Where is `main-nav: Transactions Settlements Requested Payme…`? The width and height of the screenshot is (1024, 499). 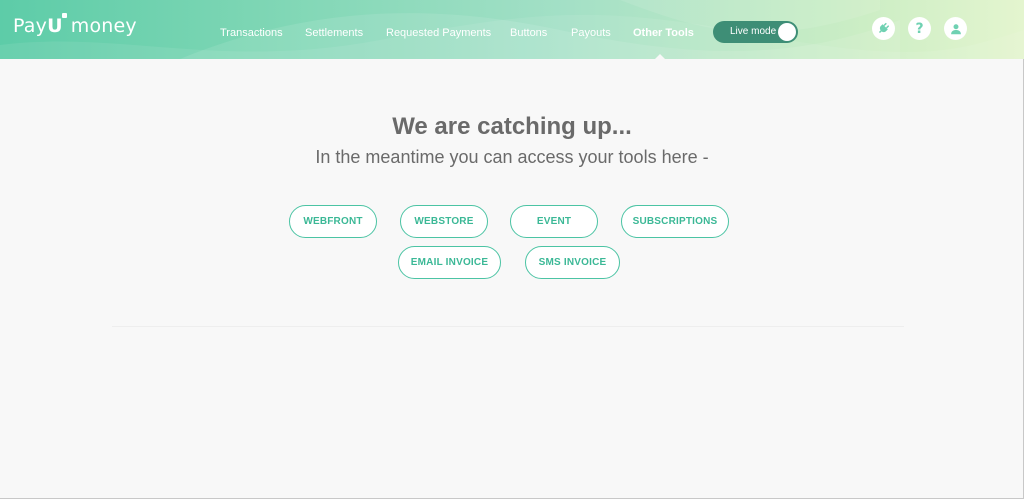 main-nav: Transactions Settlements Requested Payme… is located at coordinates (360, 34).